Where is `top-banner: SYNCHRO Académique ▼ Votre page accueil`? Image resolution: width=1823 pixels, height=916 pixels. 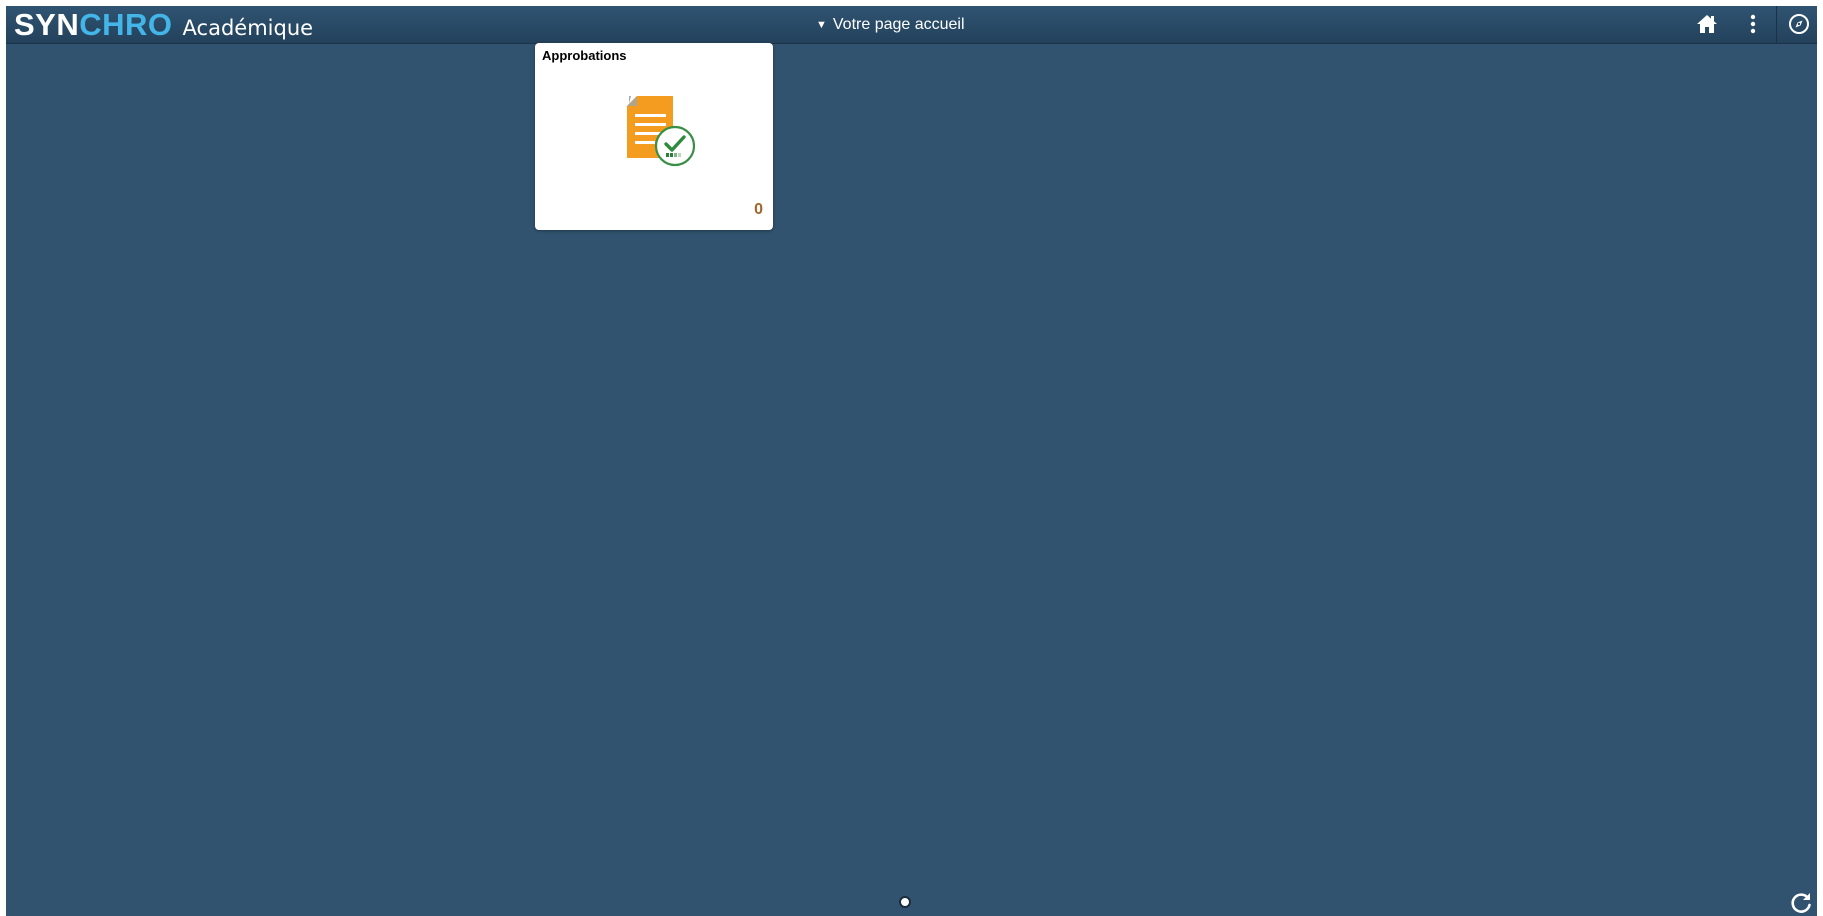
top-banner: SYNCHRO Académique ▼ Votre page accueil is located at coordinates (911, 25).